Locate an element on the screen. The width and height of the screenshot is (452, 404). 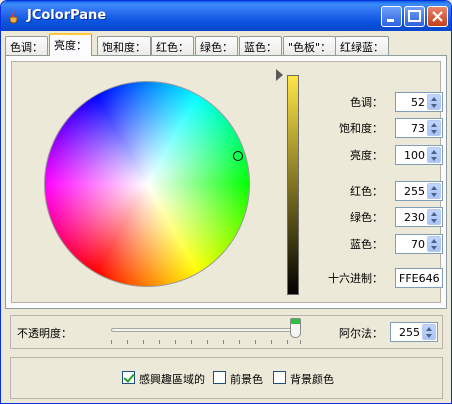
tab-blue: 蓝色： is located at coordinates (260, 45).